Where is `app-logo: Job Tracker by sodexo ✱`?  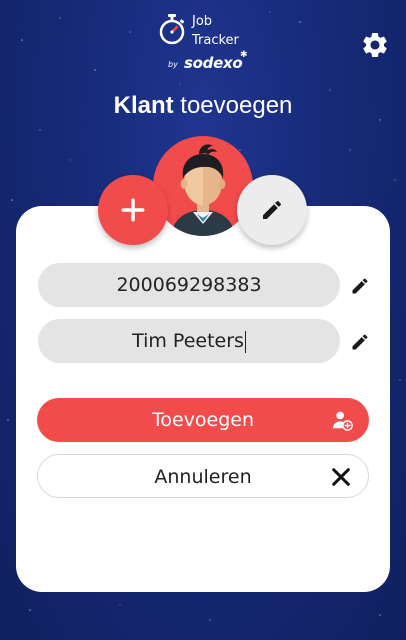 app-logo: Job Tracker by sodexo ✱ is located at coordinates (208, 45).